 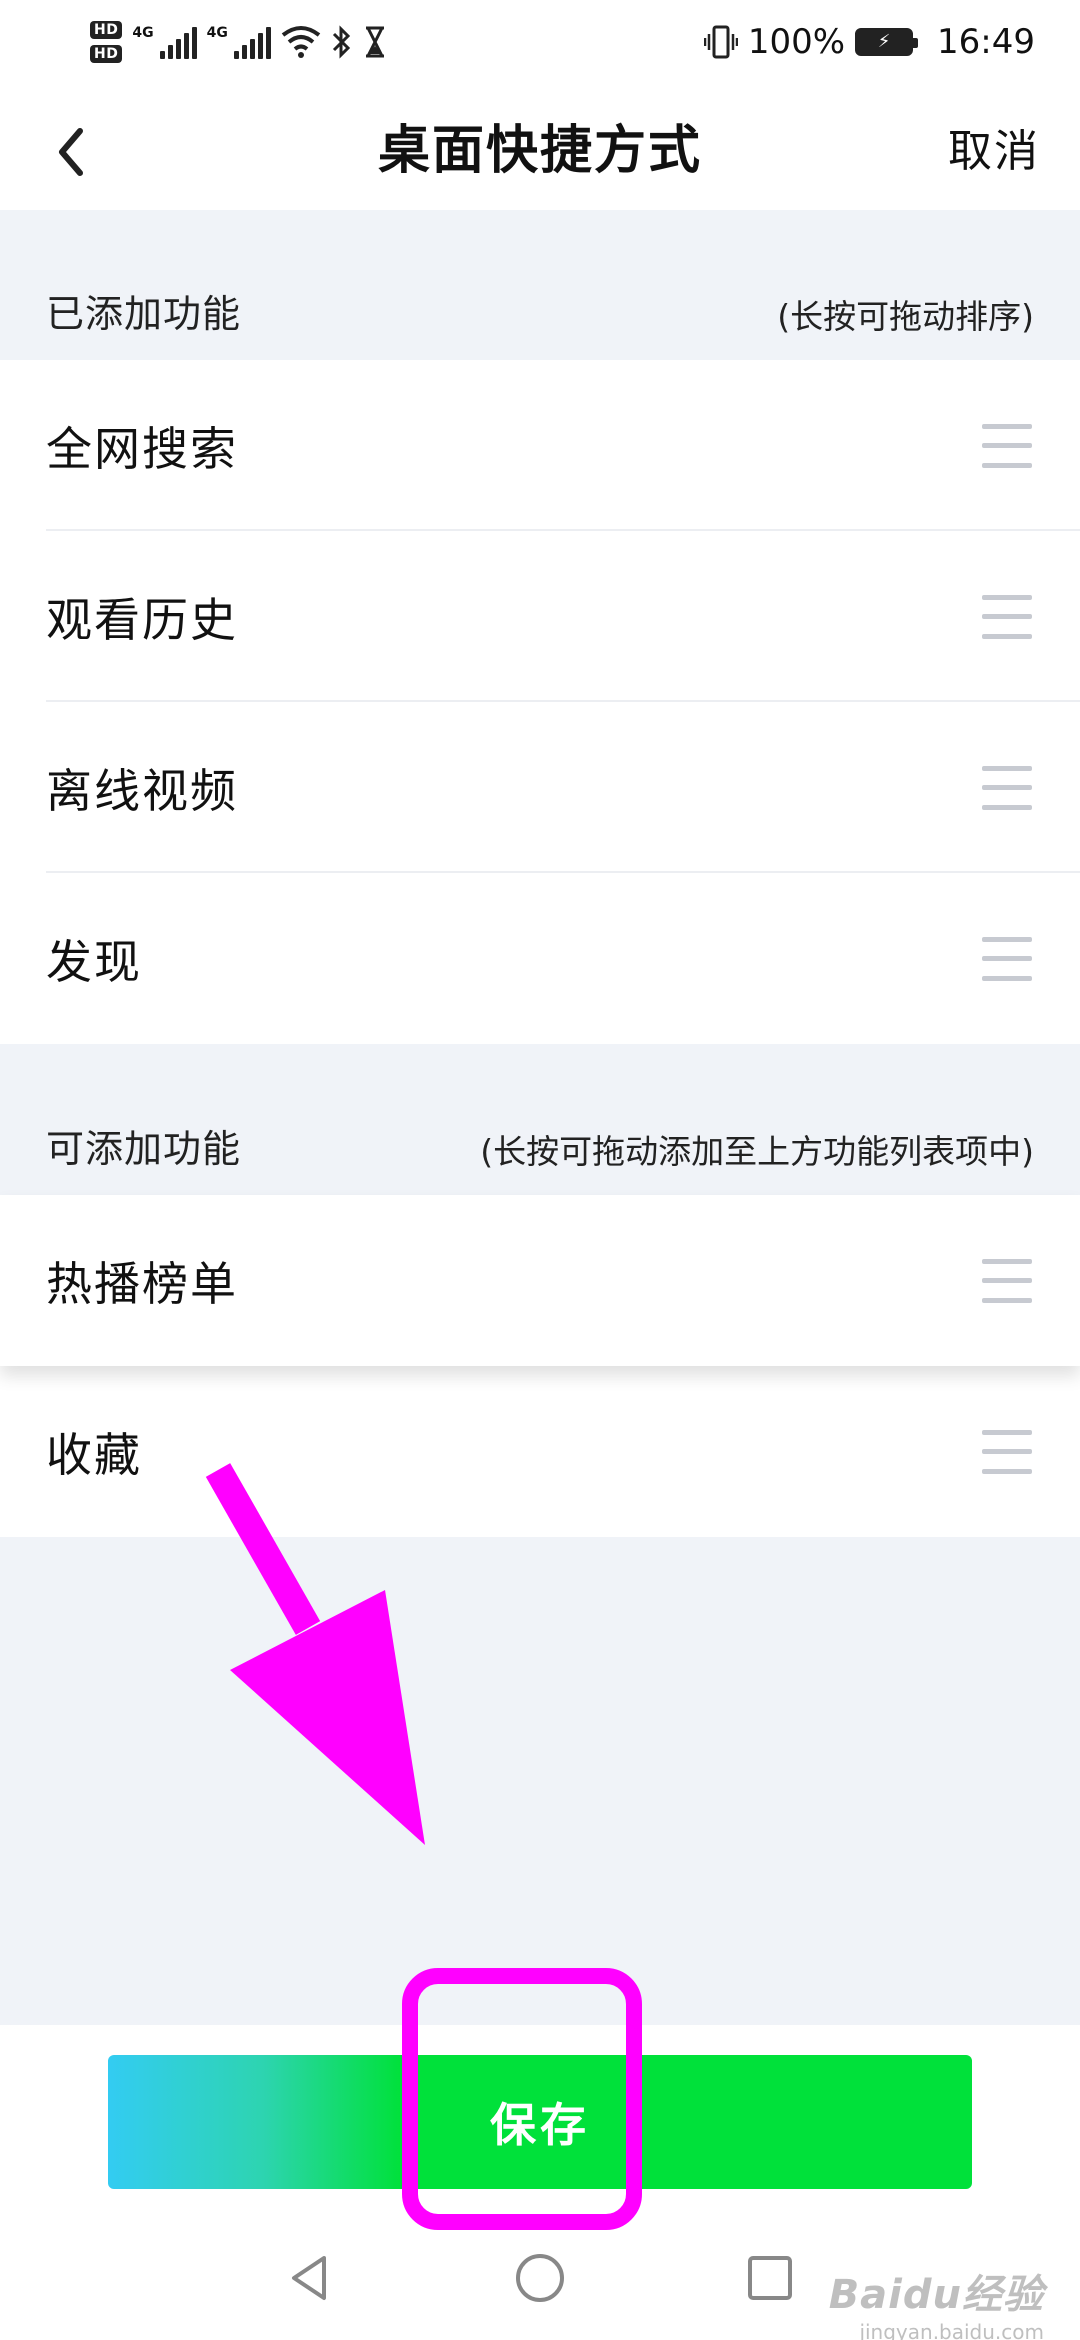 What do you see at coordinates (310, 2278) in the screenshot?
I see `triangle-back-icon` at bounding box center [310, 2278].